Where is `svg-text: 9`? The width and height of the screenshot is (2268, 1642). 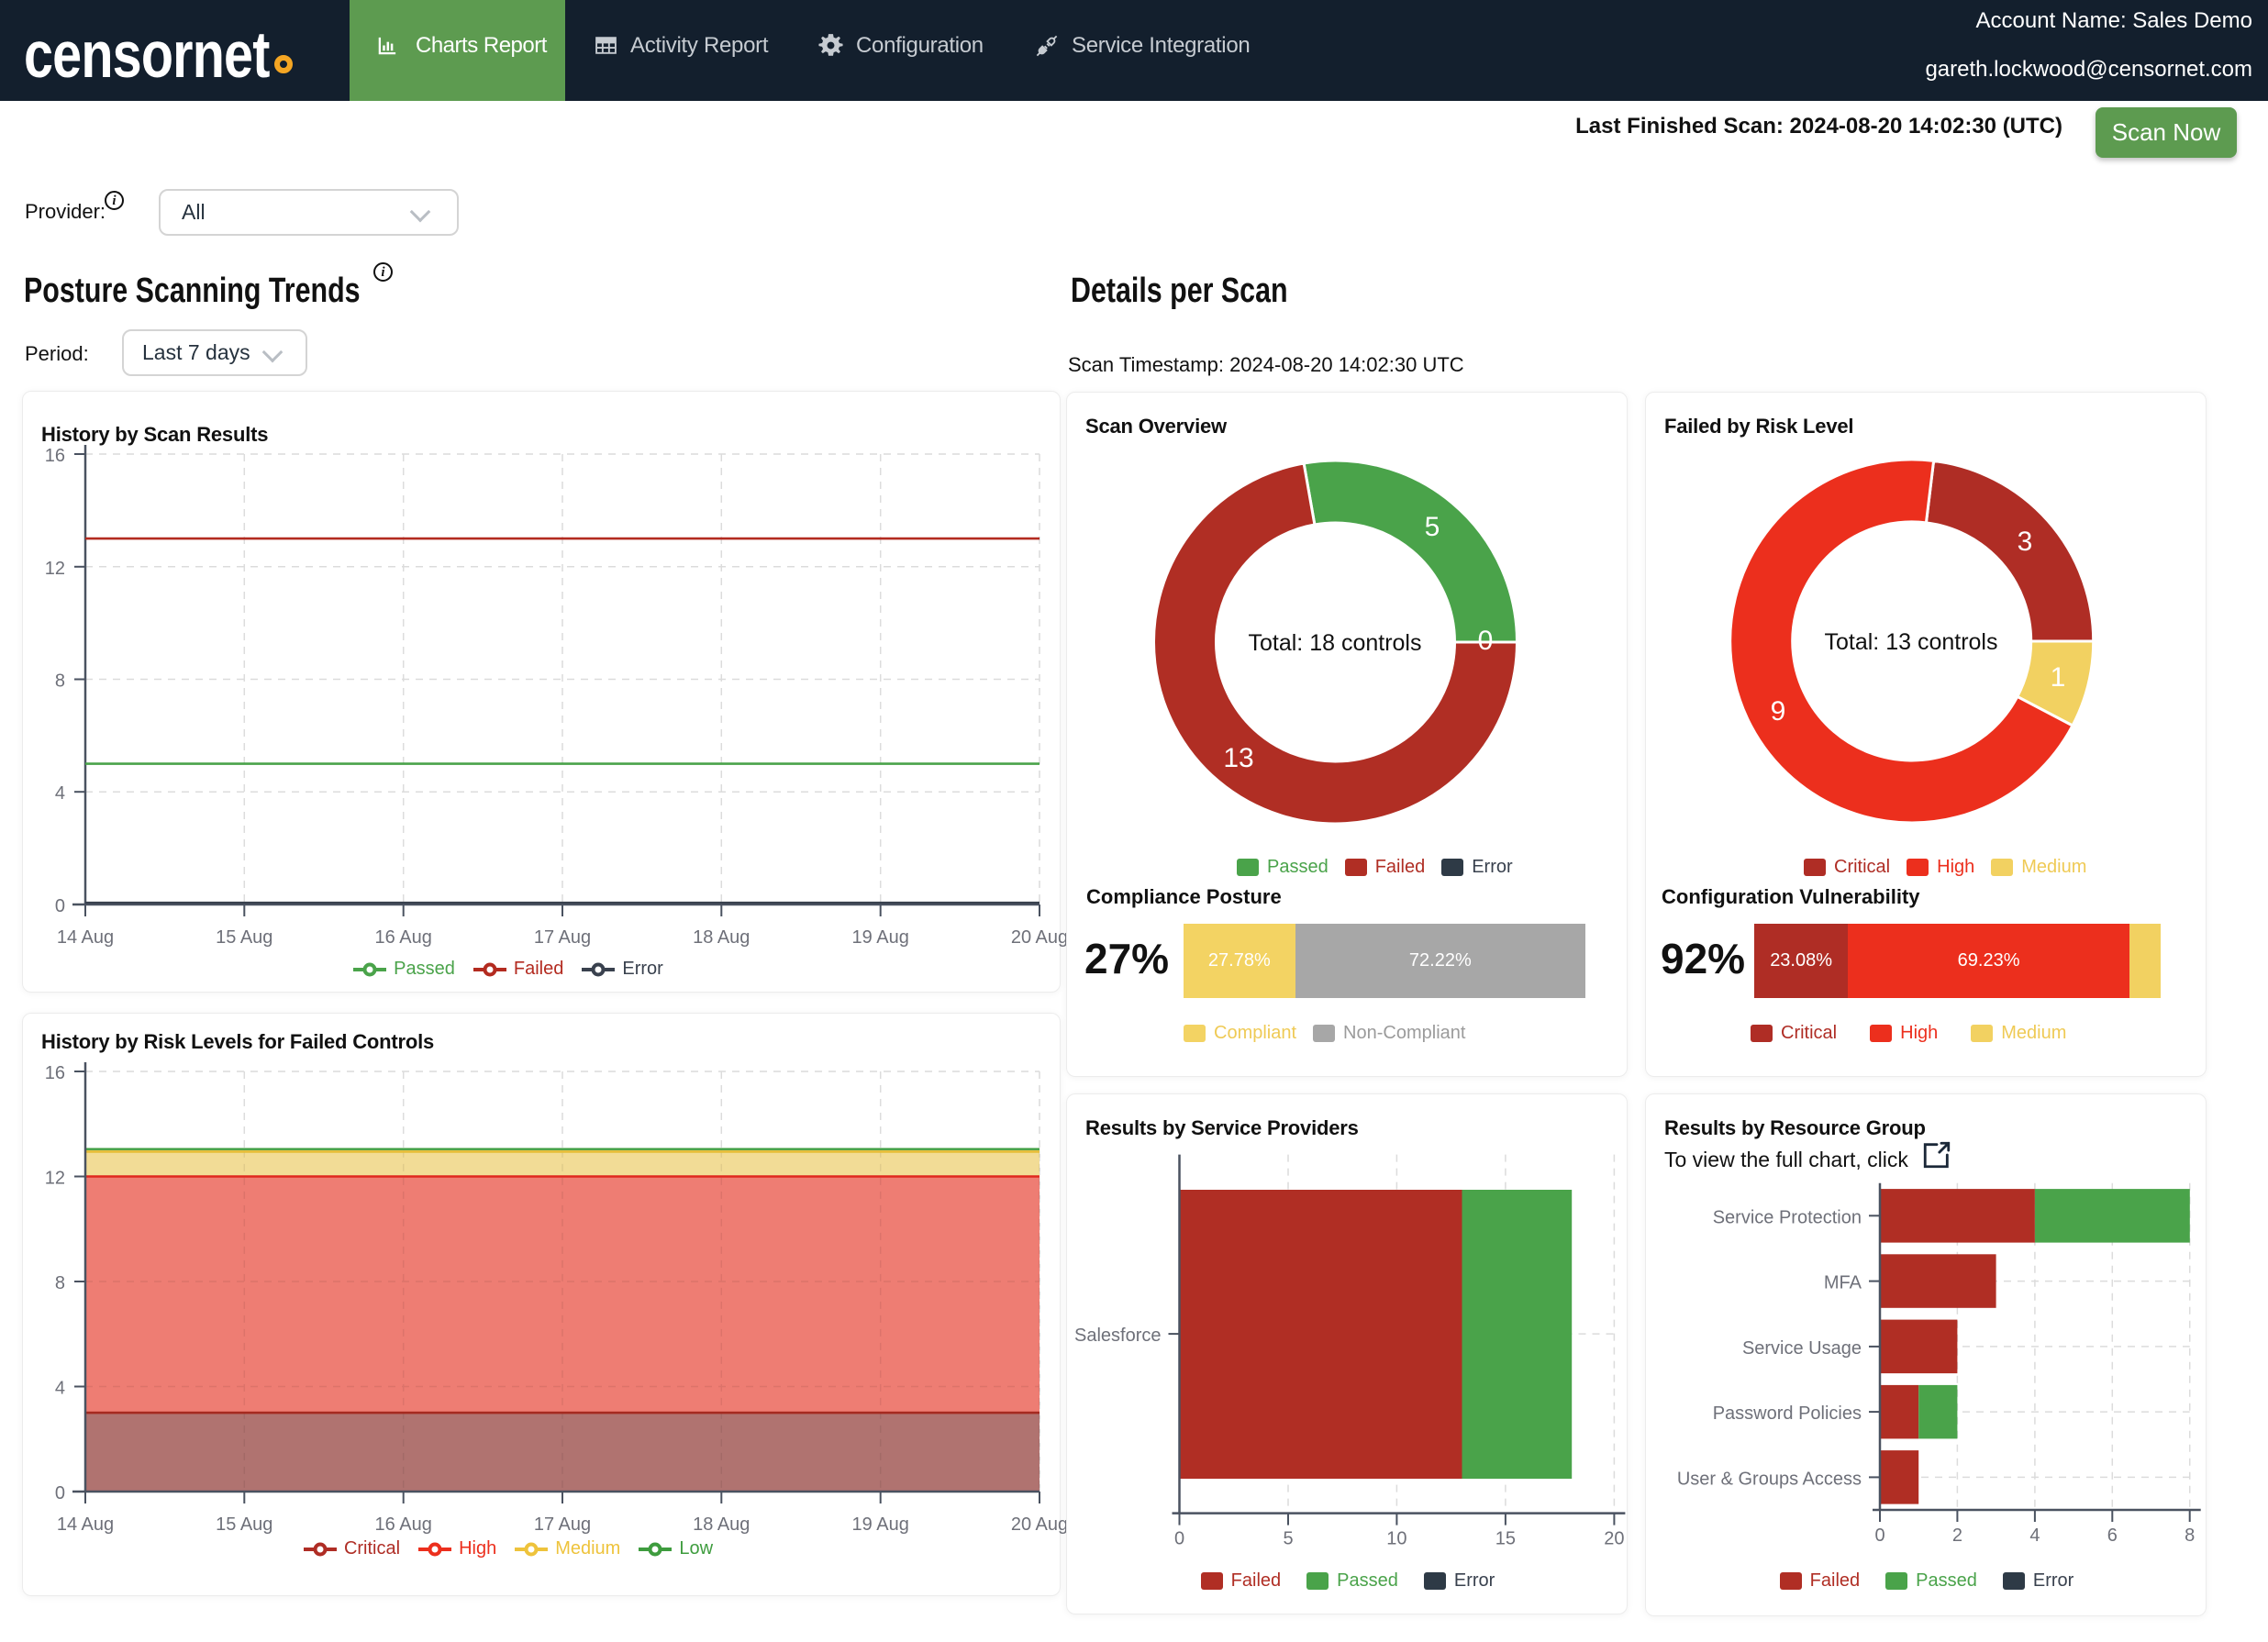
svg-text: 9 is located at coordinates (1779, 711).